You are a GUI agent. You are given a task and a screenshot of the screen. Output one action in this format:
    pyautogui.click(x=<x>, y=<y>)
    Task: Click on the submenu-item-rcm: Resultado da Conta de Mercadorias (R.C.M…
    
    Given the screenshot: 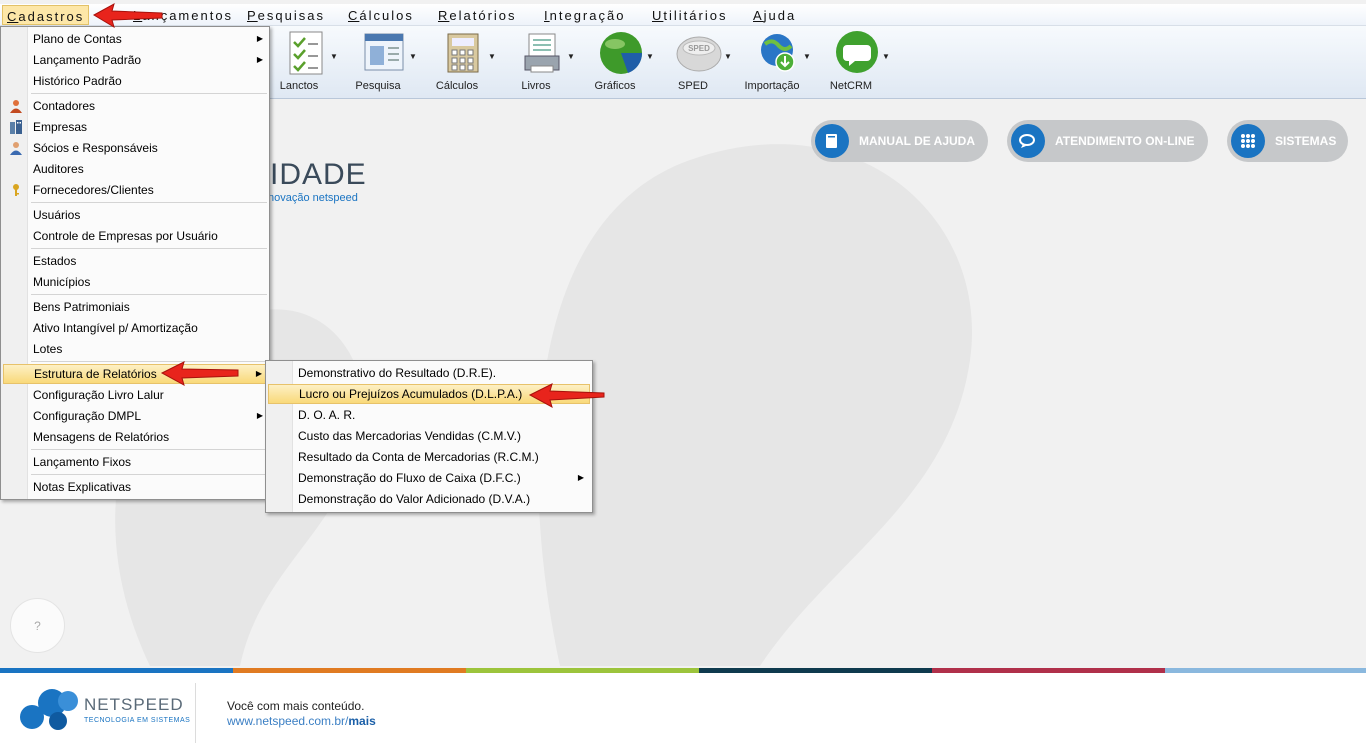 What is the action you would take?
    pyautogui.click(x=429, y=457)
    